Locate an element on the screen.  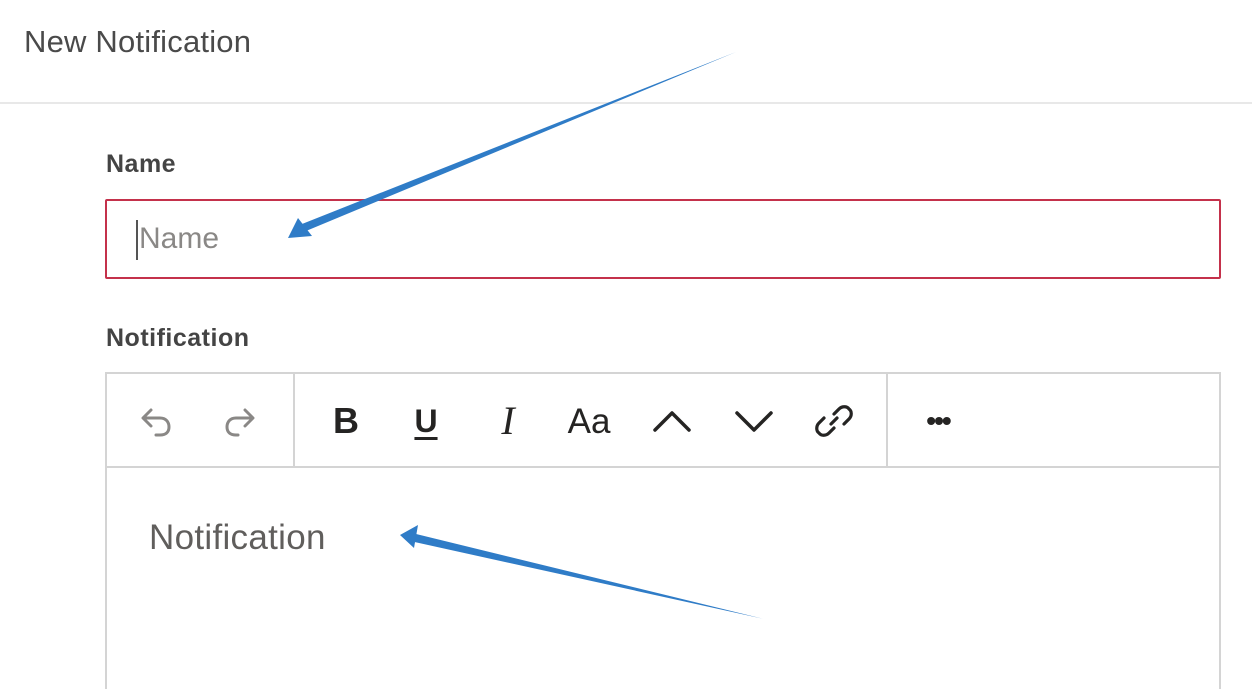
chevron-up-icon is located at coordinates (672, 421).